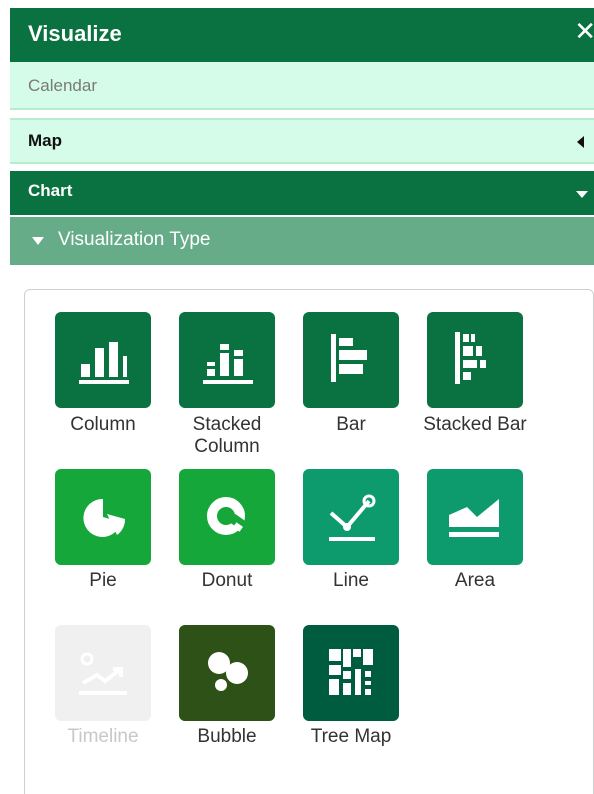  Describe the element at coordinates (351, 580) in the screenshot. I see `chart-type-line-label: Line` at that location.